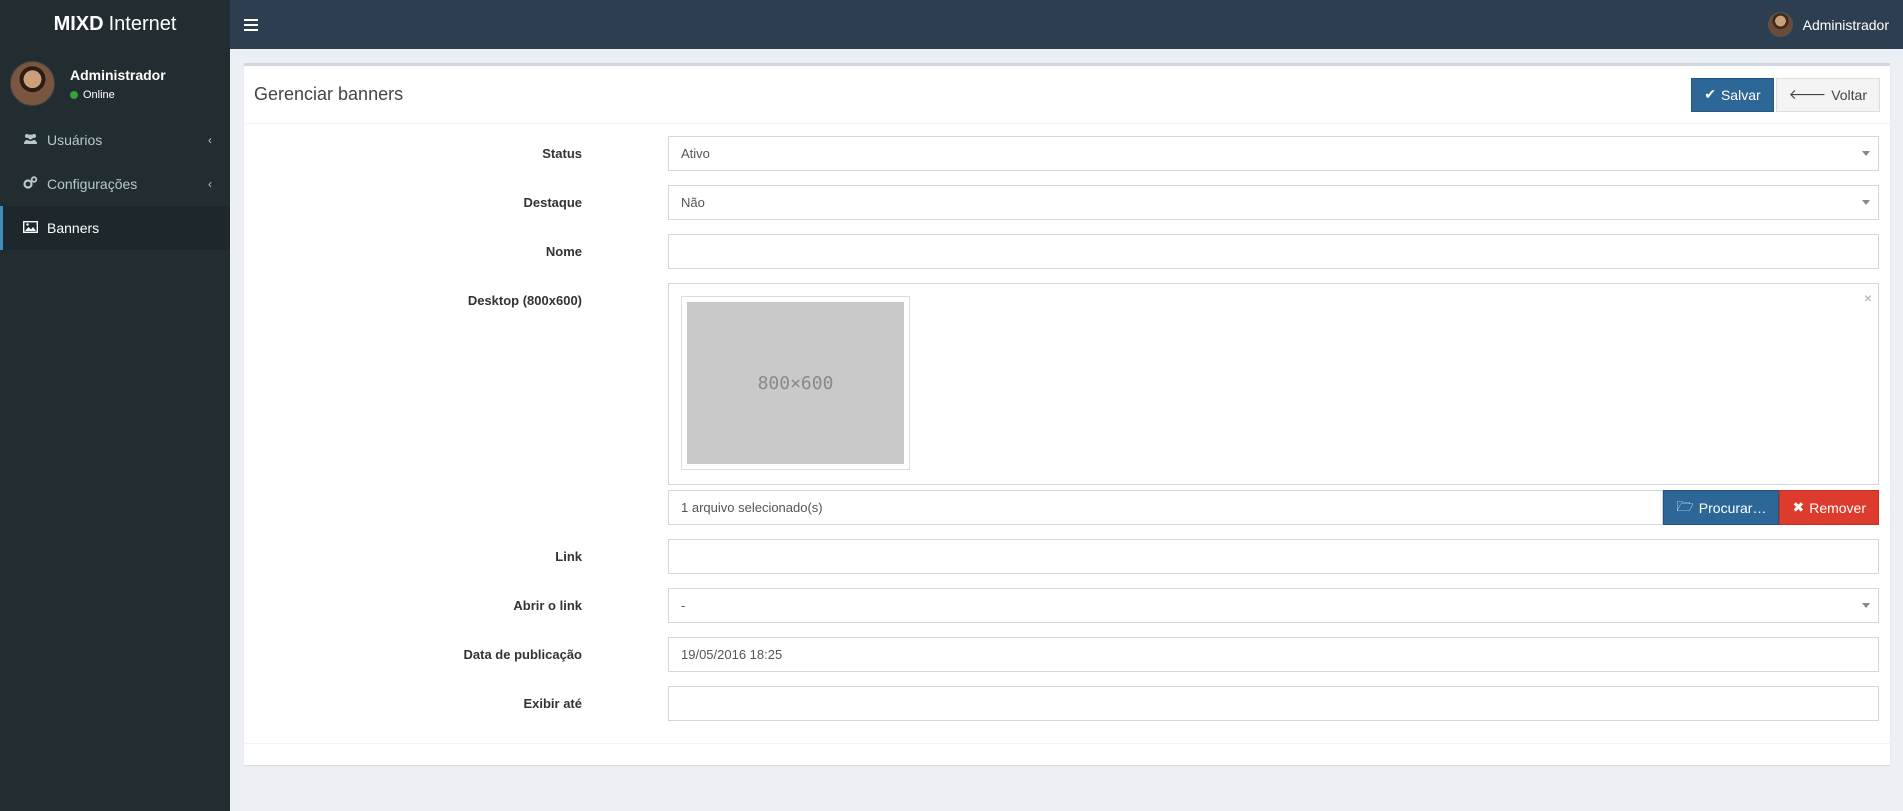 The width and height of the screenshot is (1903, 811). I want to click on save-button: ✔ Salvar, so click(1732, 94).